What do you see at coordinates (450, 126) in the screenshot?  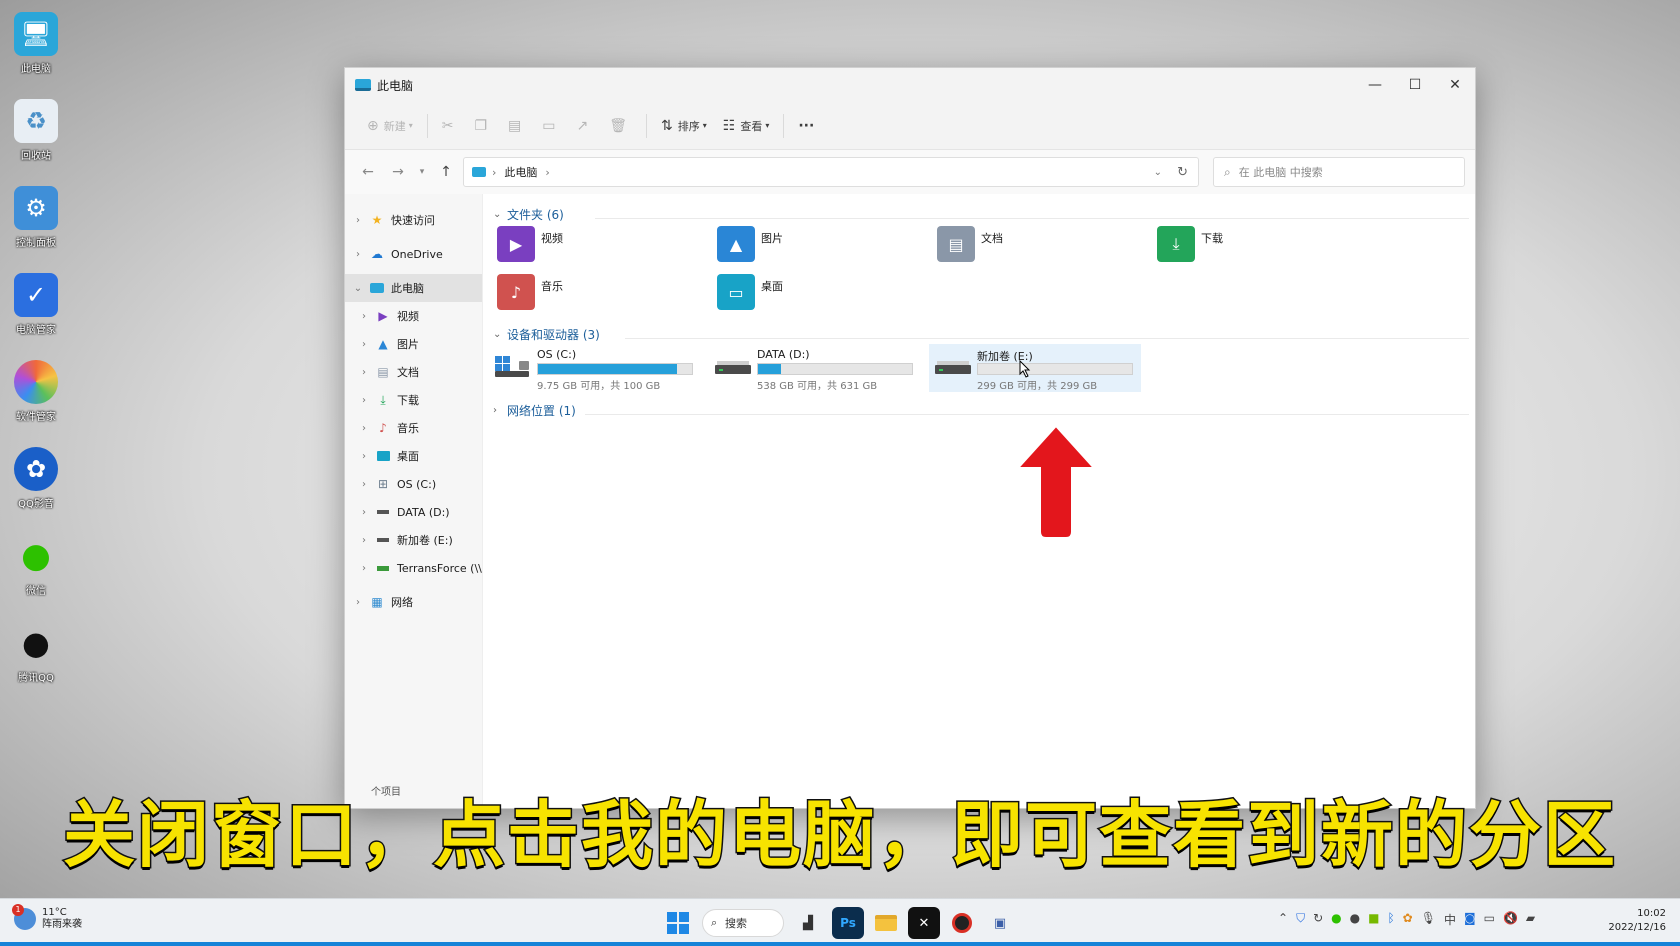 I see `cut-button: ✂` at bounding box center [450, 126].